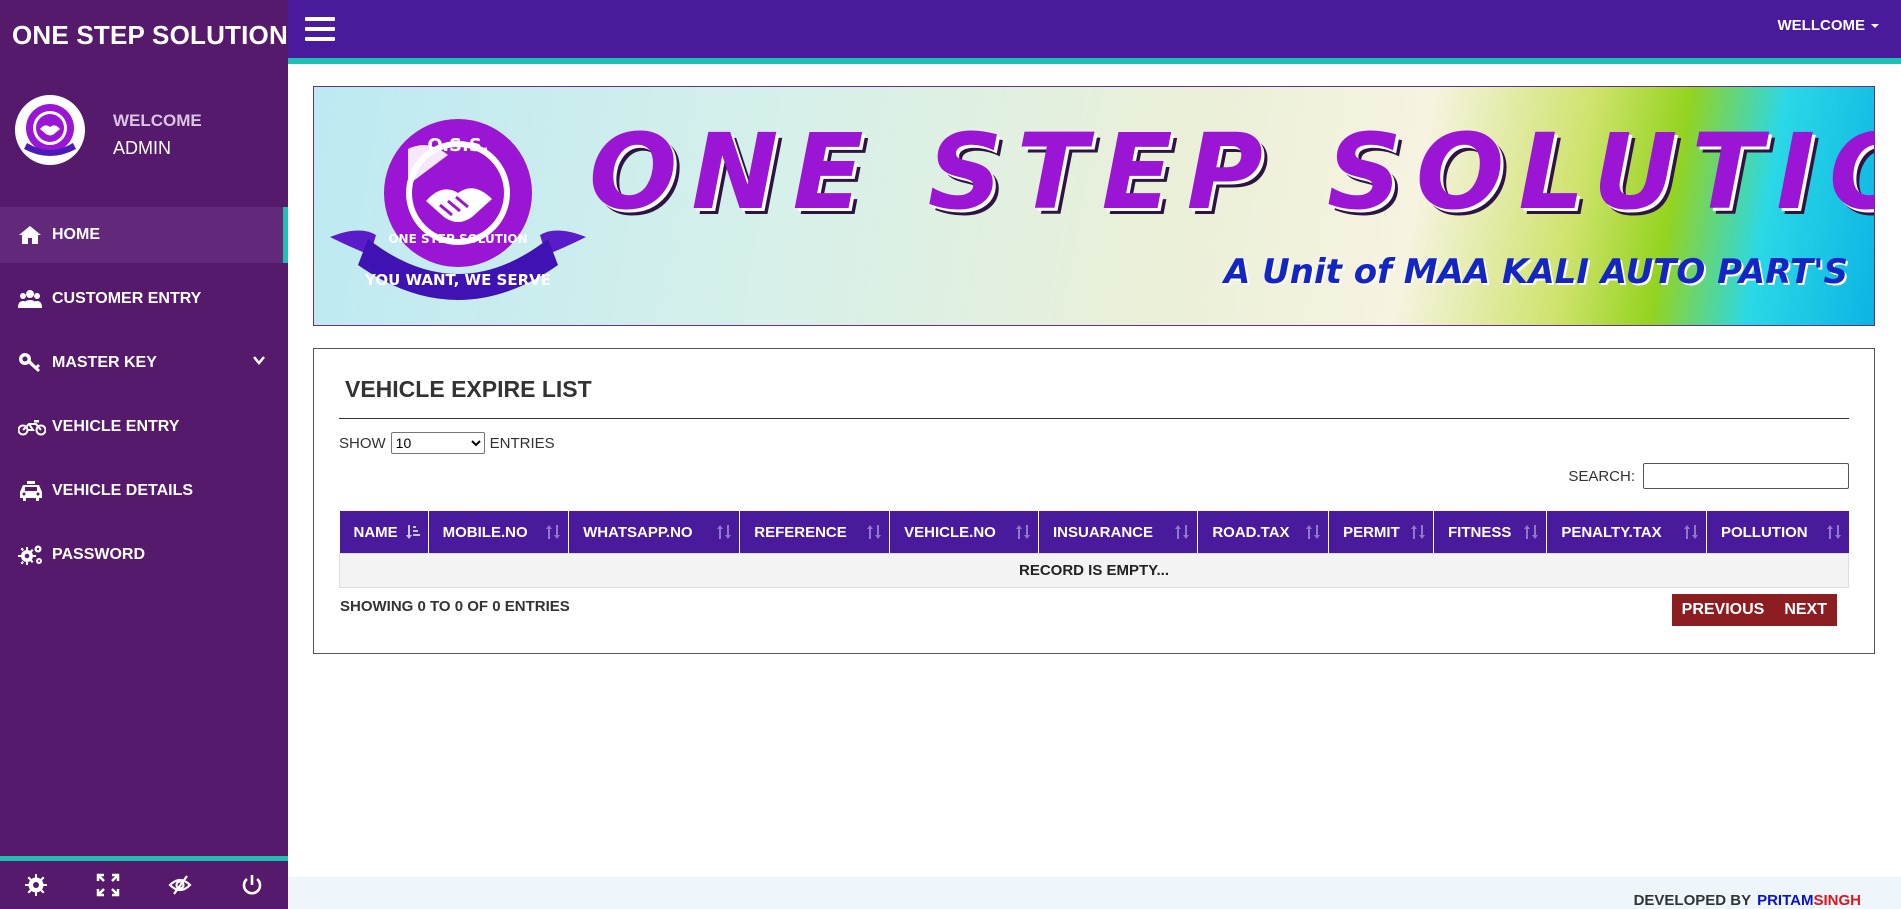 The width and height of the screenshot is (1901, 909). What do you see at coordinates (1231, 172) in the screenshot?
I see `banner-title: ONE STEP SOLUTION` at bounding box center [1231, 172].